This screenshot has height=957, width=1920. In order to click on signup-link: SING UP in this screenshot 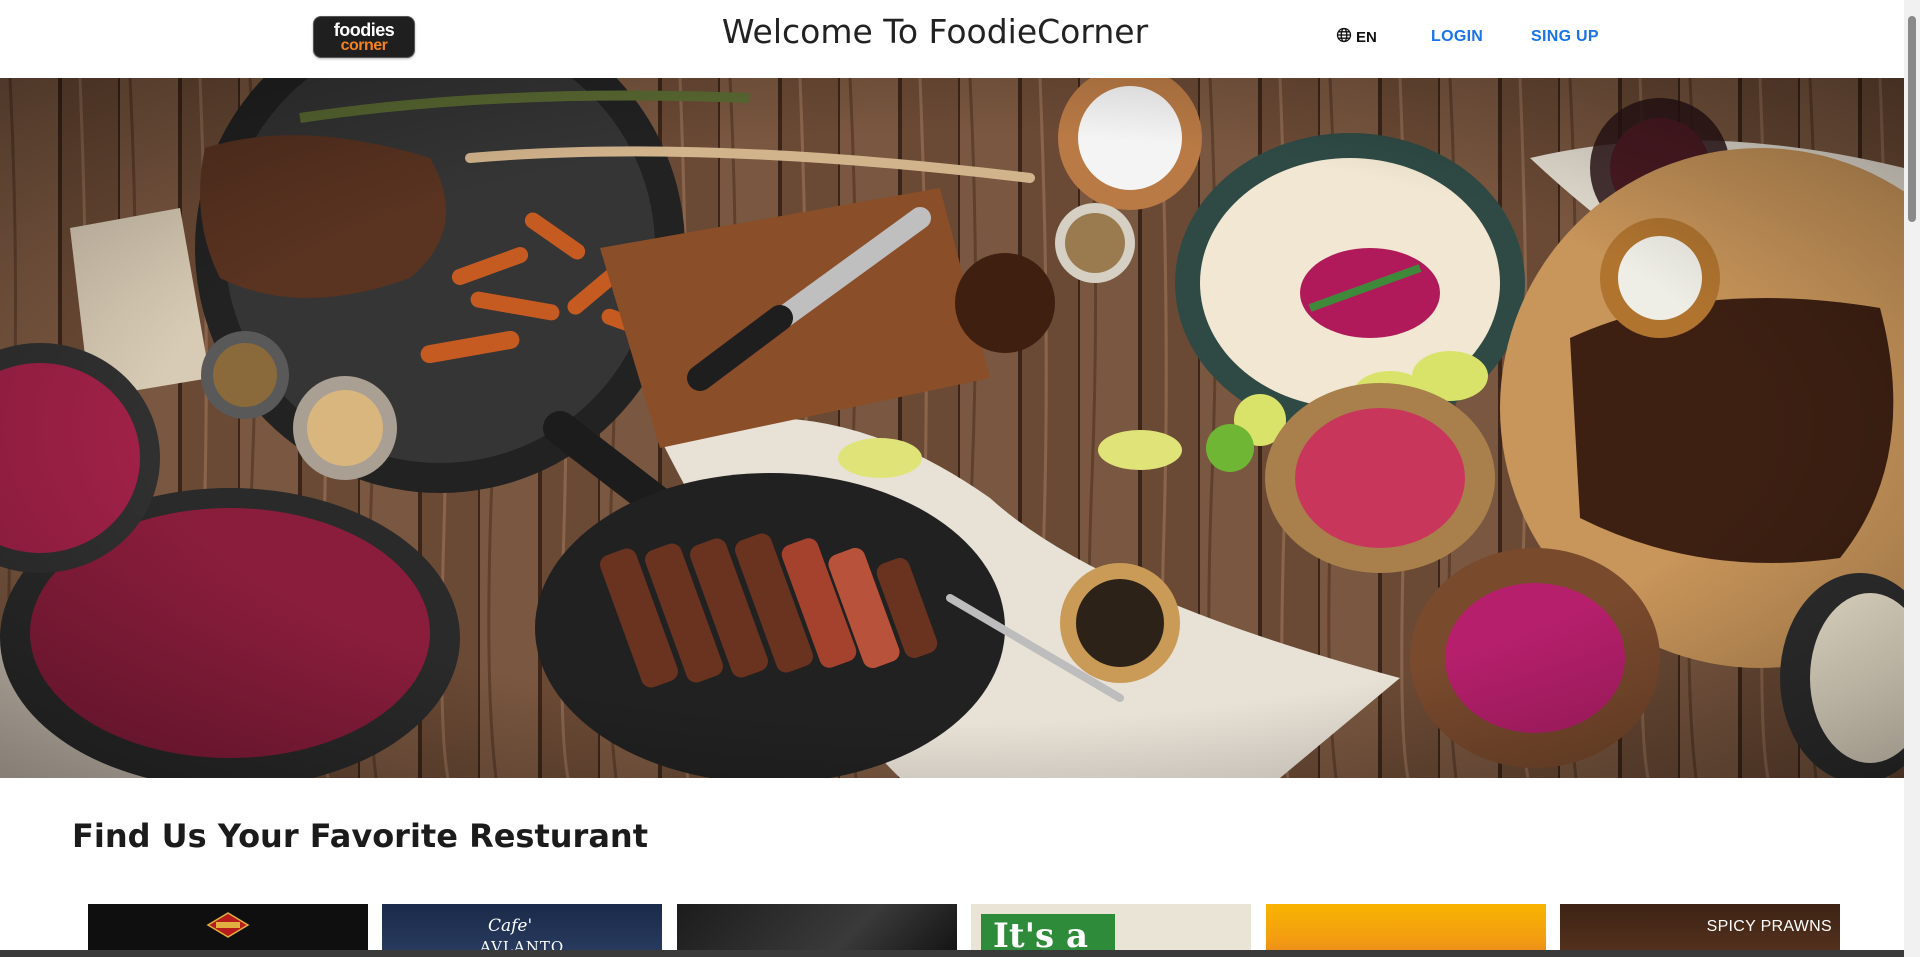, I will do `click(1565, 37)`.